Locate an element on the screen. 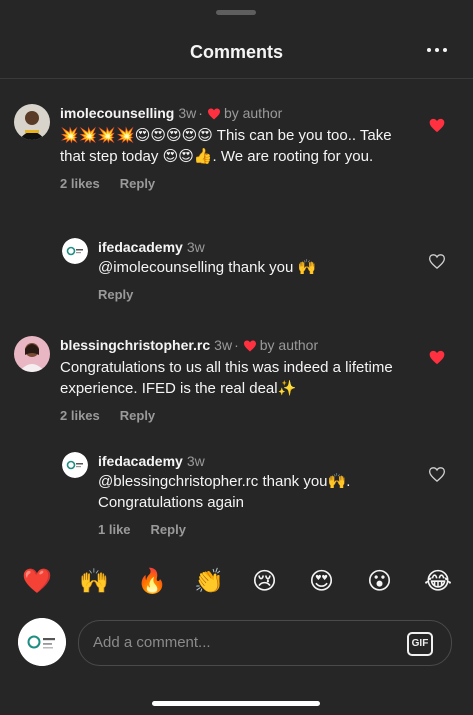 The image size is (473, 715). comment-input: Add a comment... GIF is located at coordinates (265, 643).